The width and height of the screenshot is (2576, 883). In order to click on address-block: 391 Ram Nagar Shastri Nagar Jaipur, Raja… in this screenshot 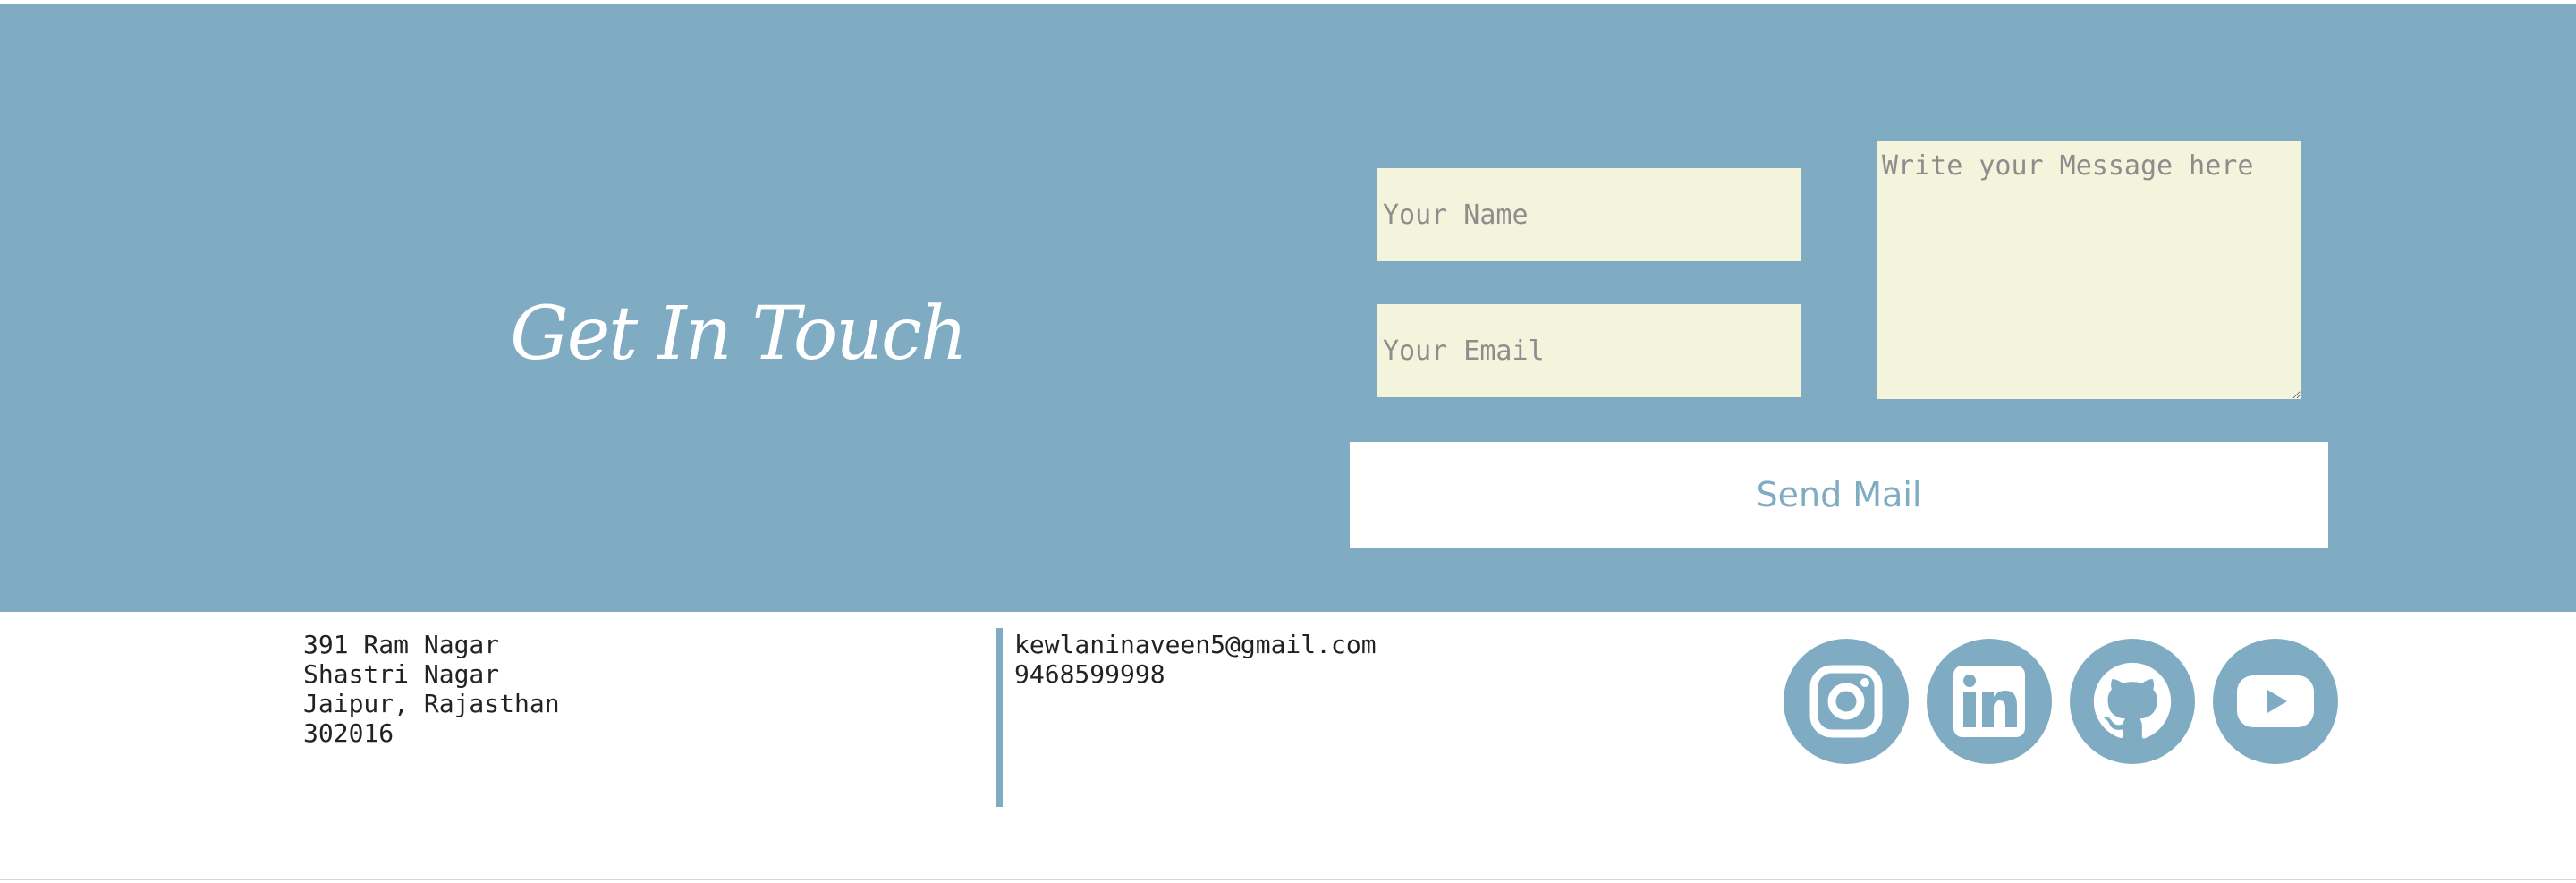, I will do `click(431, 689)`.